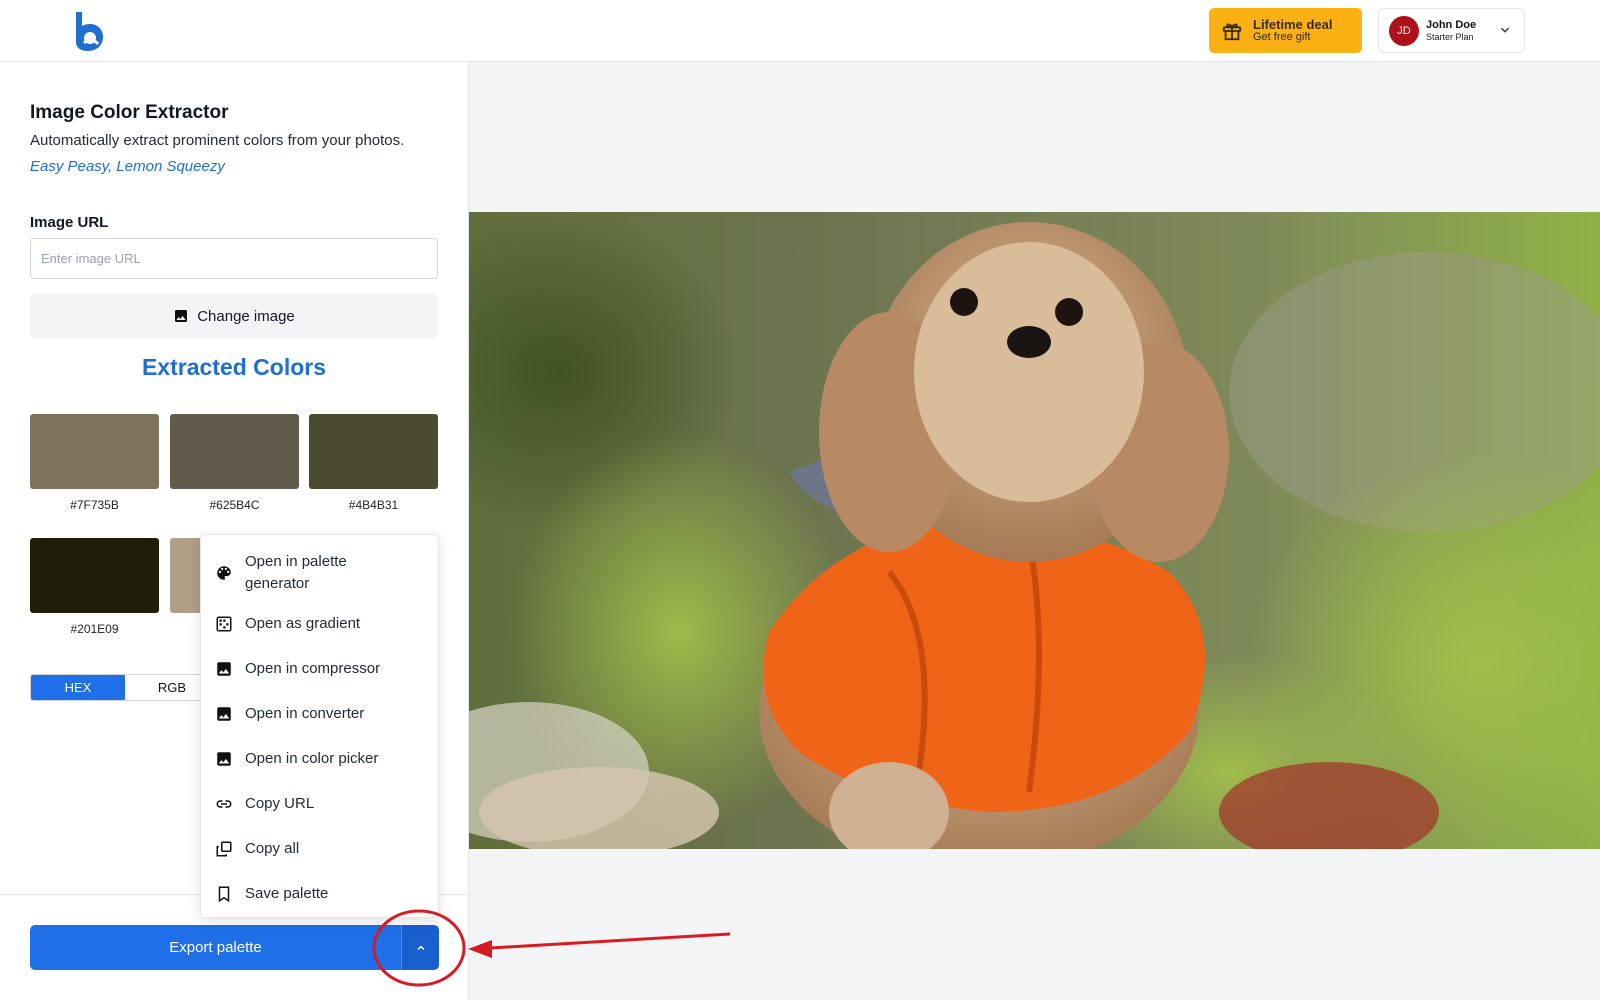 The height and width of the screenshot is (1000, 1600). Describe the element at coordinates (313, 668) in the screenshot. I see `menu-item-label: Open in compressor` at that location.